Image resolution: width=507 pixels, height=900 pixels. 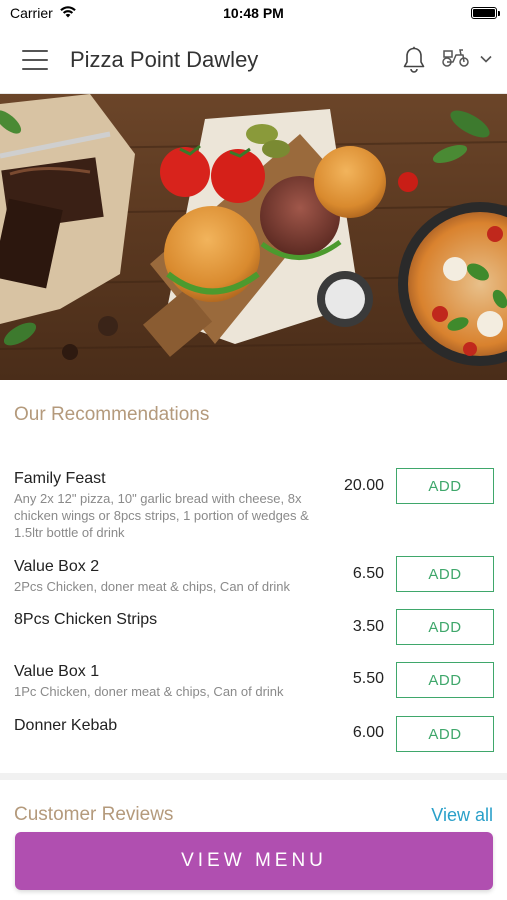 What do you see at coordinates (414, 60) in the screenshot?
I see `bell-icon` at bounding box center [414, 60].